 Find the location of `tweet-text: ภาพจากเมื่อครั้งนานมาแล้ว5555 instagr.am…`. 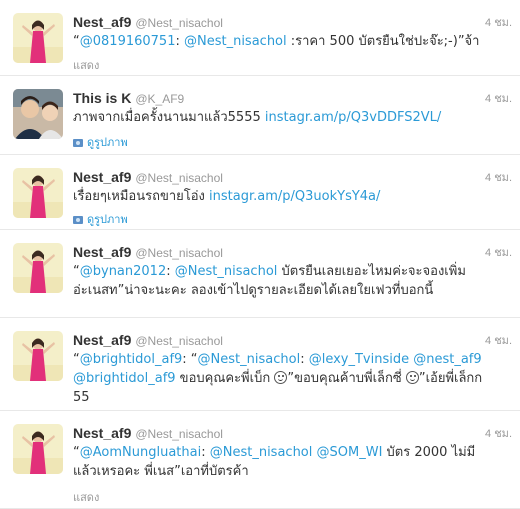

tweet-text: ภาพจากเมื่อครั้งนานมาแล้ว5555 instagr.am… is located at coordinates (283, 117).